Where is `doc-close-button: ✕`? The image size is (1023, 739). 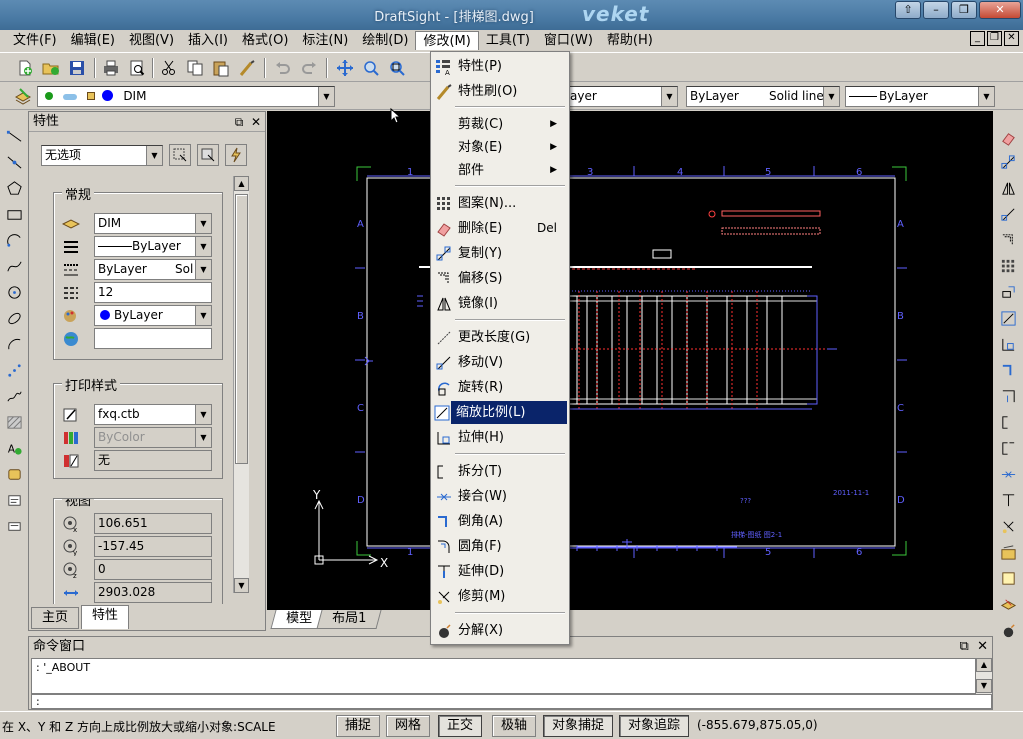 doc-close-button: ✕ is located at coordinates (1011, 38).